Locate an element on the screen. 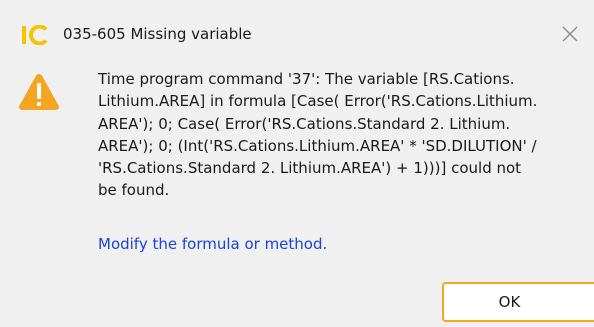 The width and height of the screenshot is (594, 327). close-icon is located at coordinates (570, 34).